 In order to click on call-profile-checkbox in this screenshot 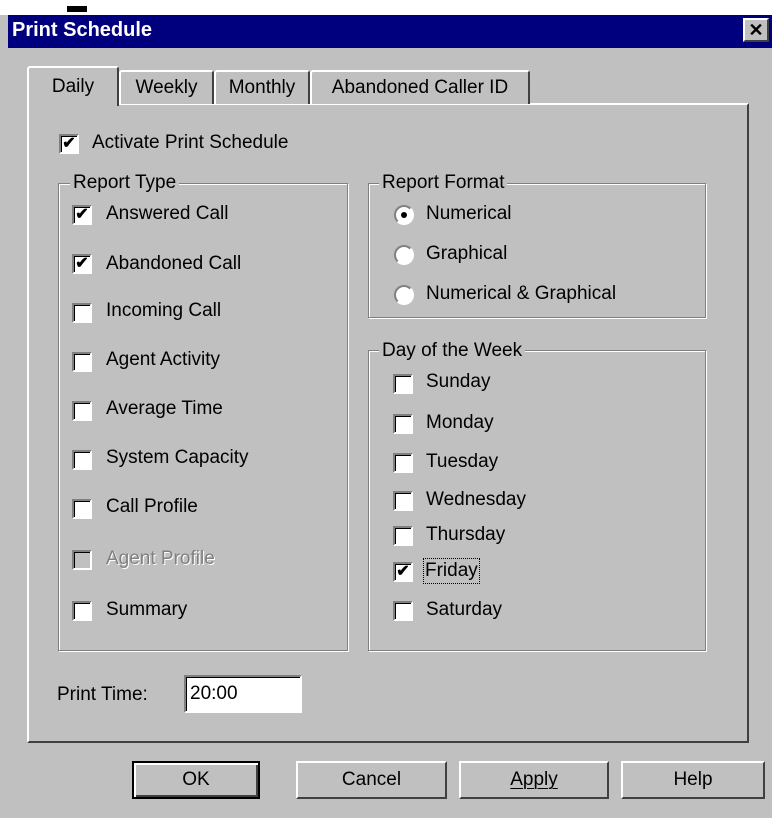, I will do `click(82, 509)`.